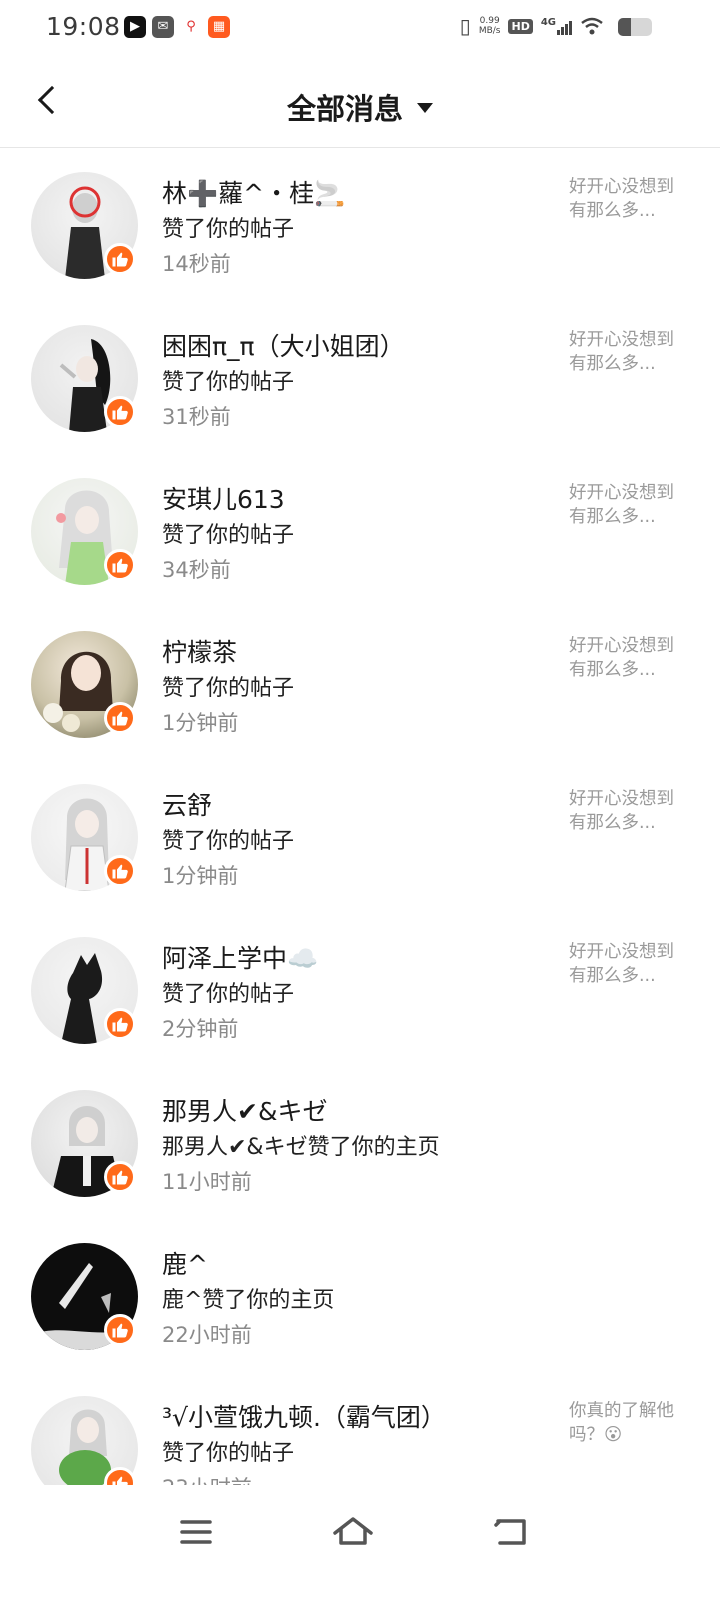 The height and width of the screenshot is (1600, 720). I want to click on mail-app-icon: ✉, so click(163, 27).